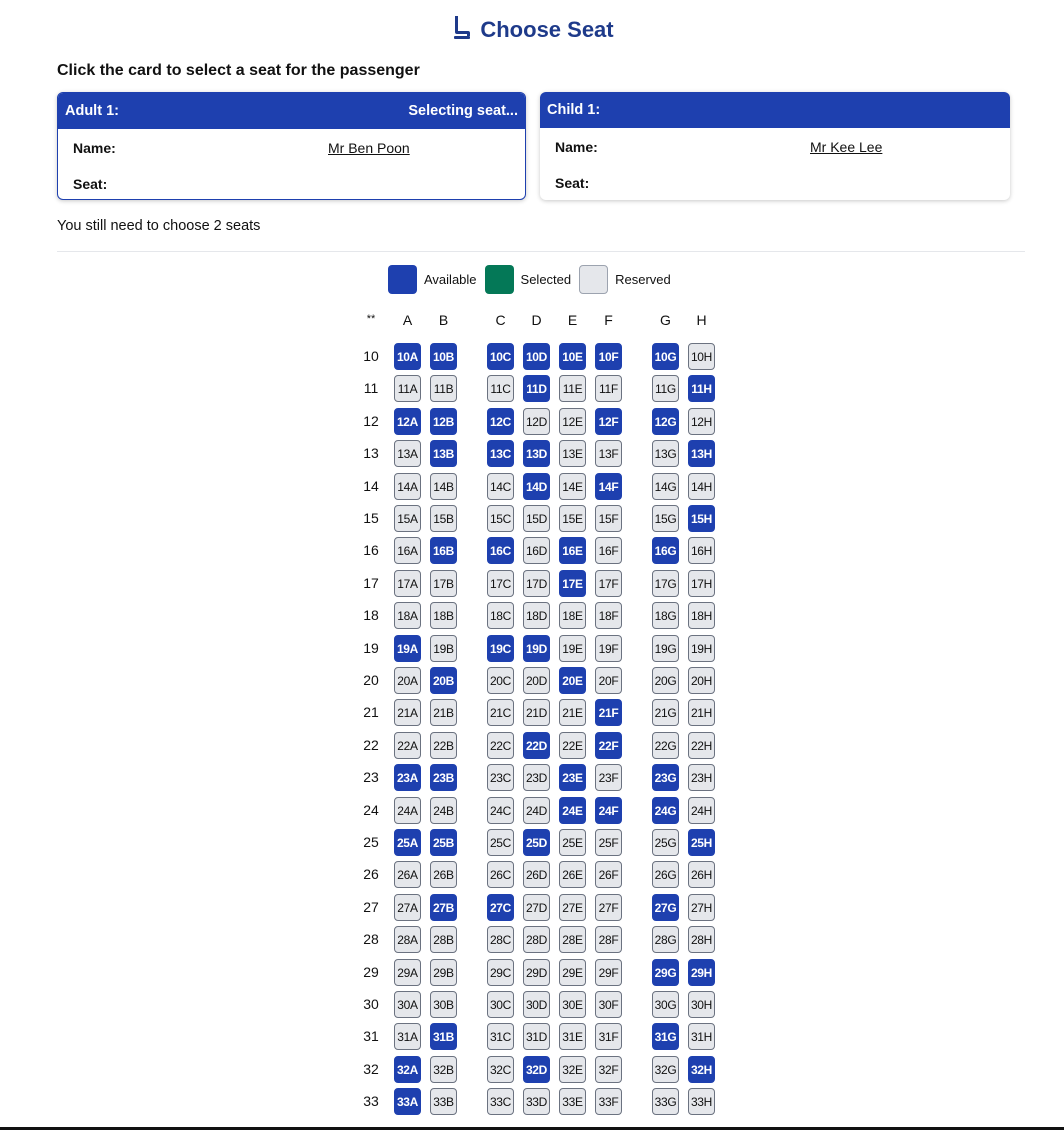 This screenshot has height=1130, width=1064. What do you see at coordinates (500, 1101) in the screenshot?
I see `seat-33c: 33C` at bounding box center [500, 1101].